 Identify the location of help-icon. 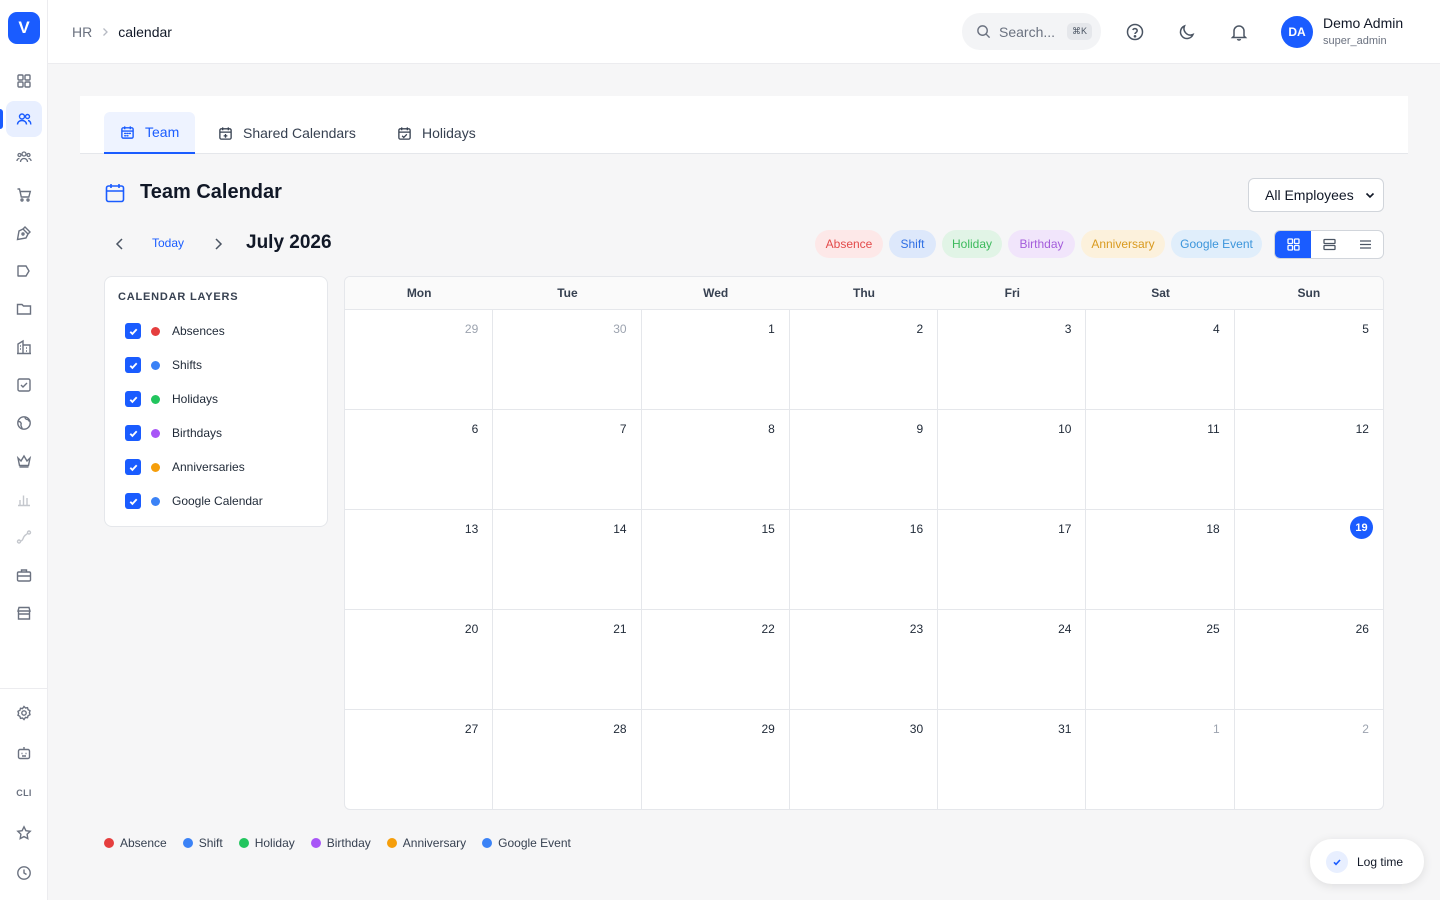
(1135, 32).